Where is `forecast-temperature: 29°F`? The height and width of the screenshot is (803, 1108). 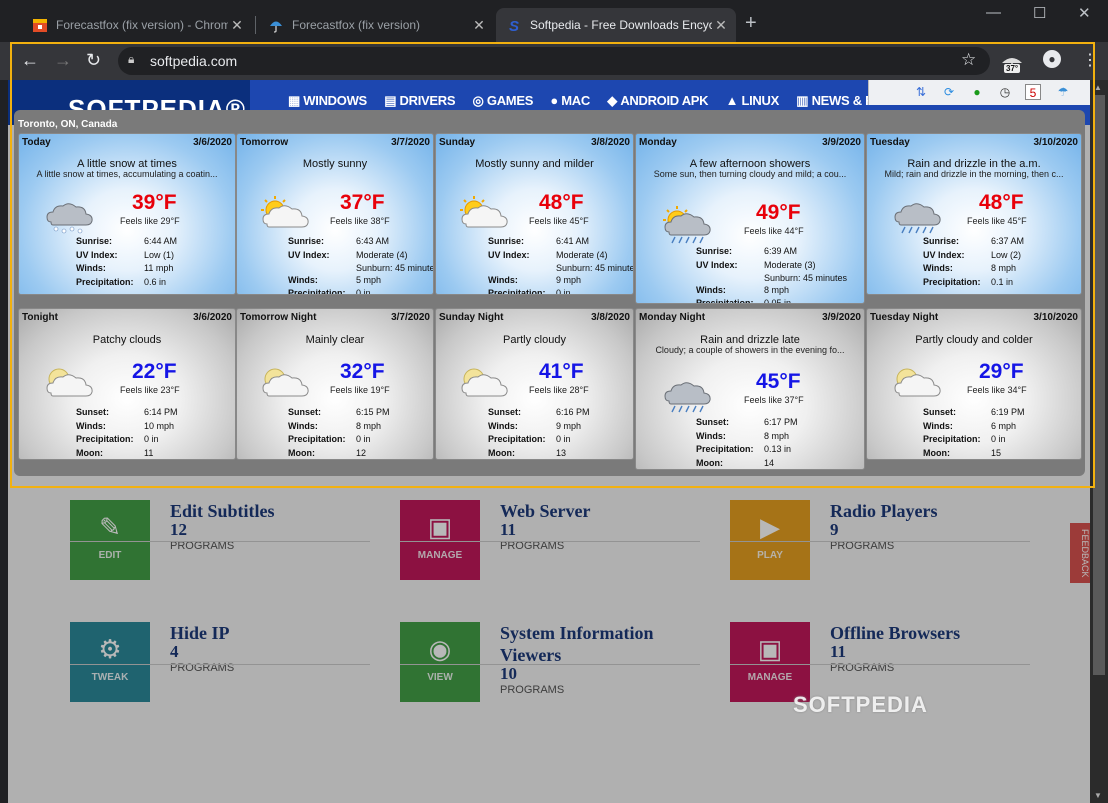 forecast-temperature: 29°F is located at coordinates (1001, 371).